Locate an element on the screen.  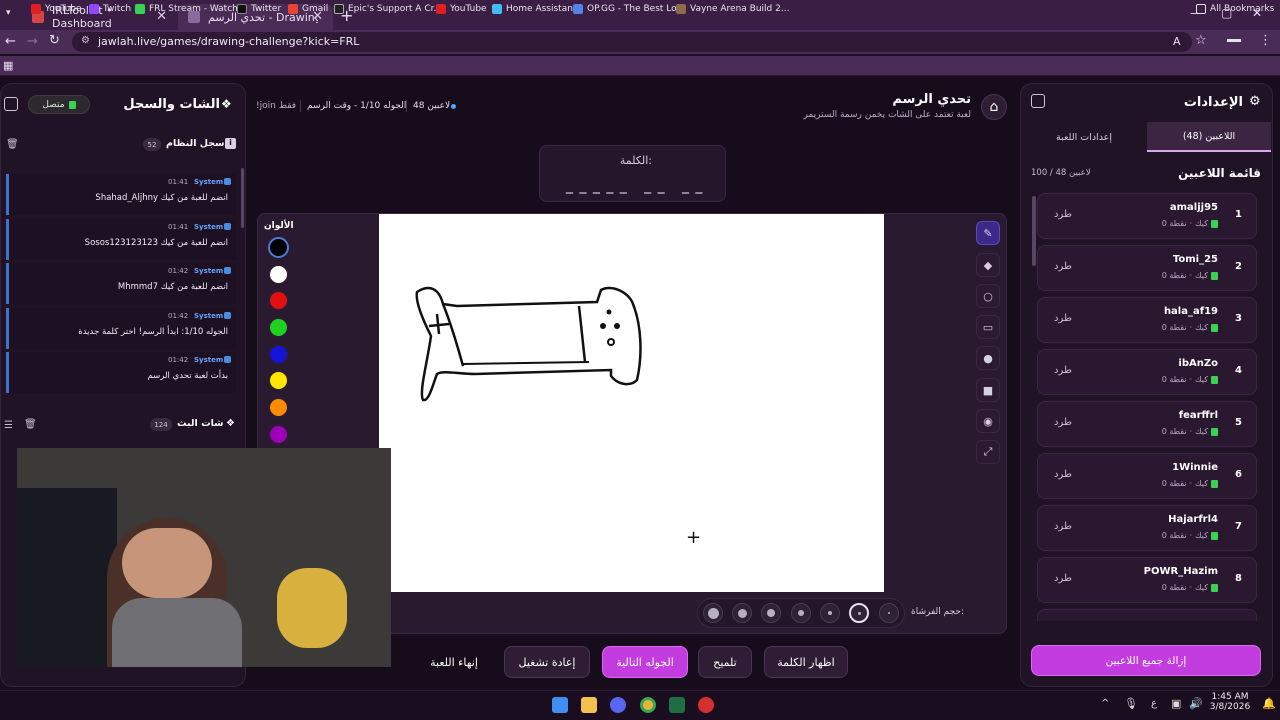
app-icon is located at coordinates (706, 705).